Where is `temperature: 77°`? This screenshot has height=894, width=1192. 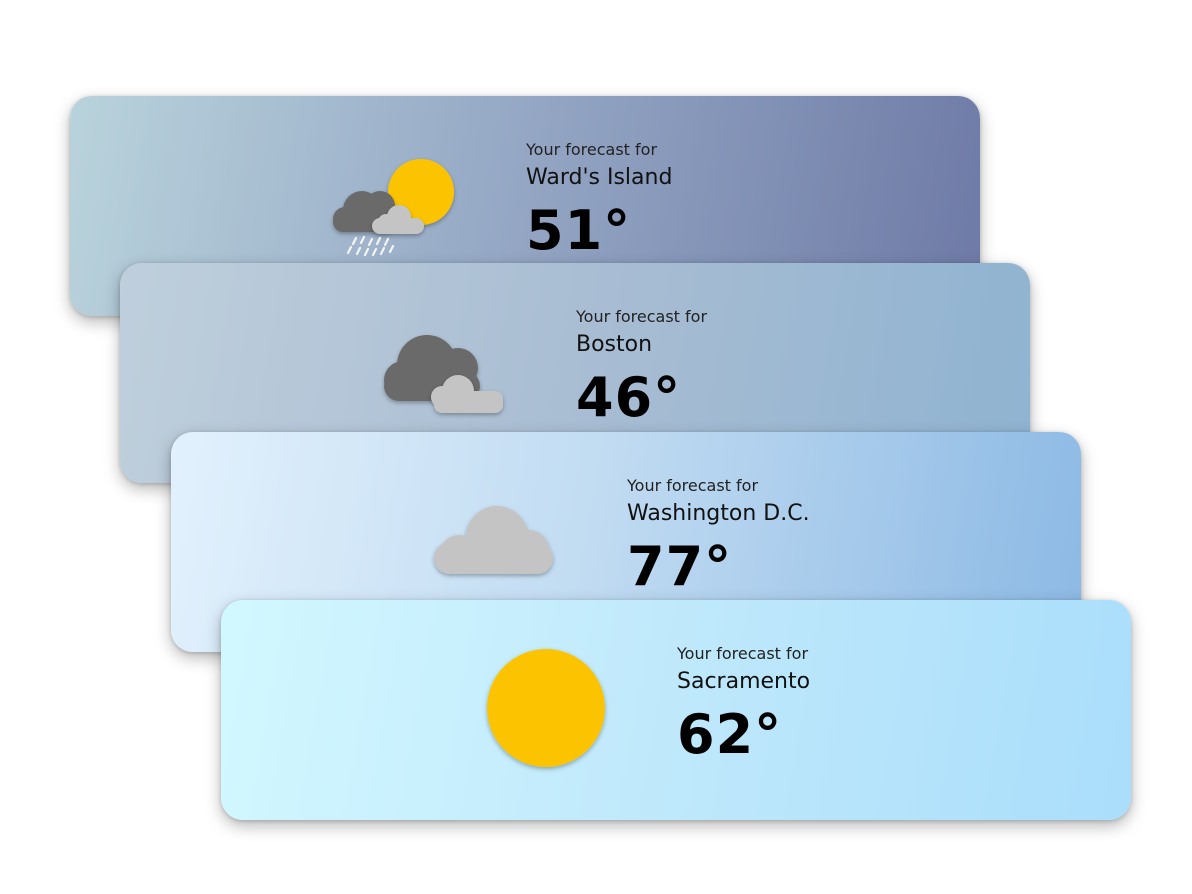 temperature: 77° is located at coordinates (680, 566).